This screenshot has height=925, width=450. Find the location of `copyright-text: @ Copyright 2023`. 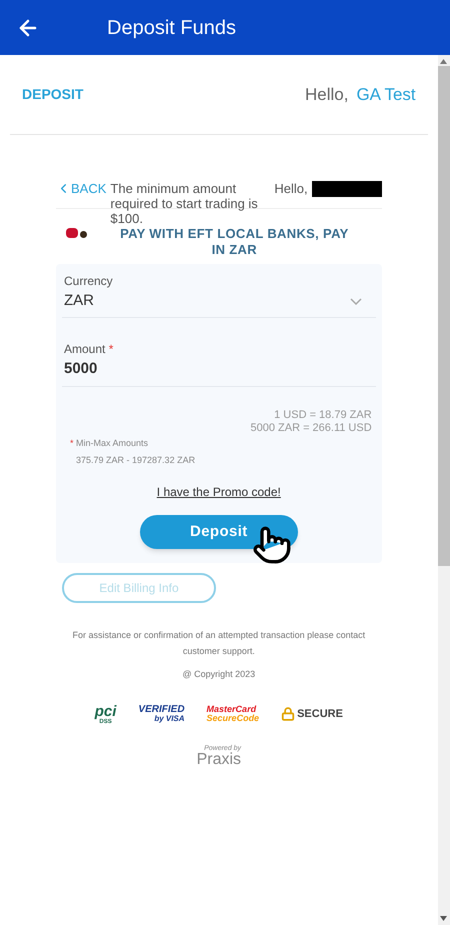

copyright-text: @ Copyright 2023 is located at coordinates (219, 674).